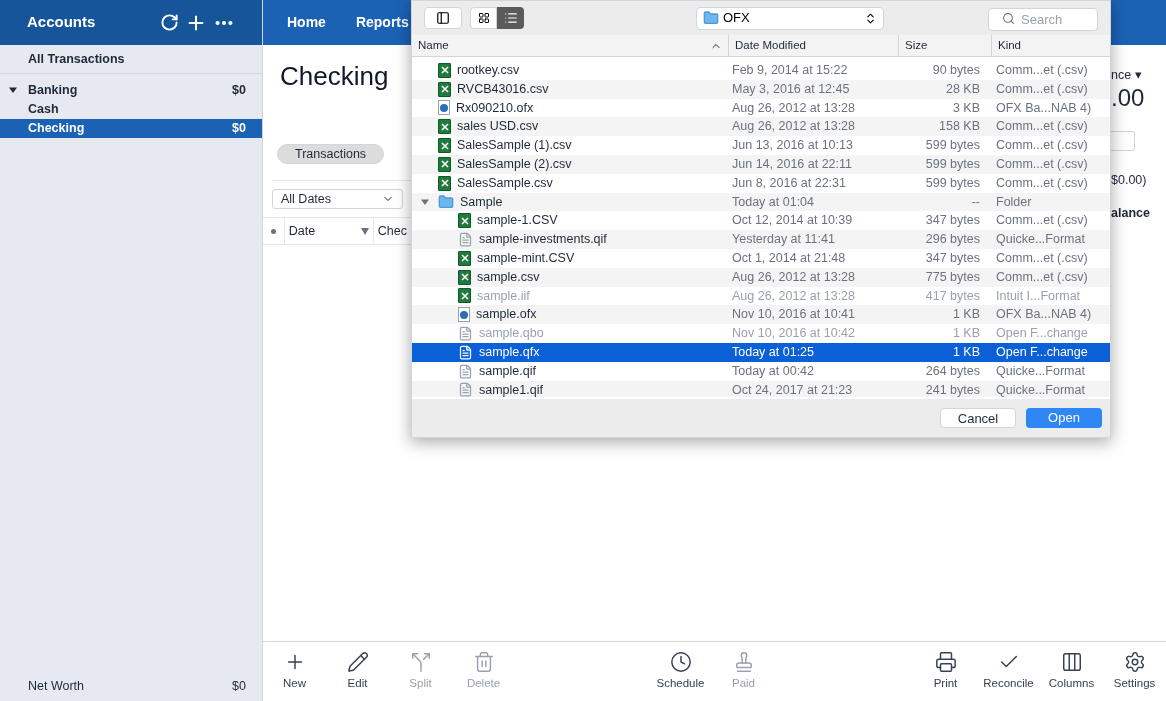 This screenshot has width=1166, height=701. Describe the element at coordinates (517, 221) in the screenshot. I see `file-name: sample-1.CSV` at that location.